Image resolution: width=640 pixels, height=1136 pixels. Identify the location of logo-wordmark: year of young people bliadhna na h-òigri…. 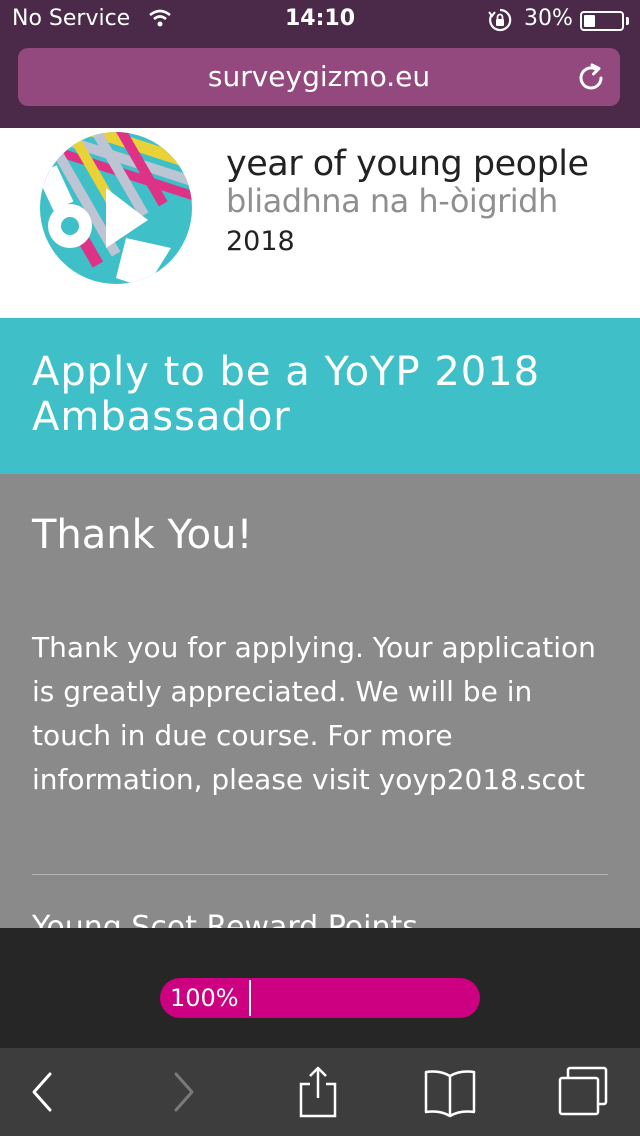
(407, 200).